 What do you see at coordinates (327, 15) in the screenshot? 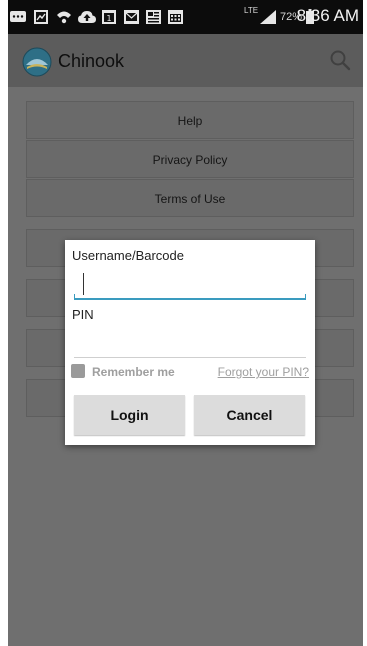
I see `clock: 8:36 AM` at bounding box center [327, 15].